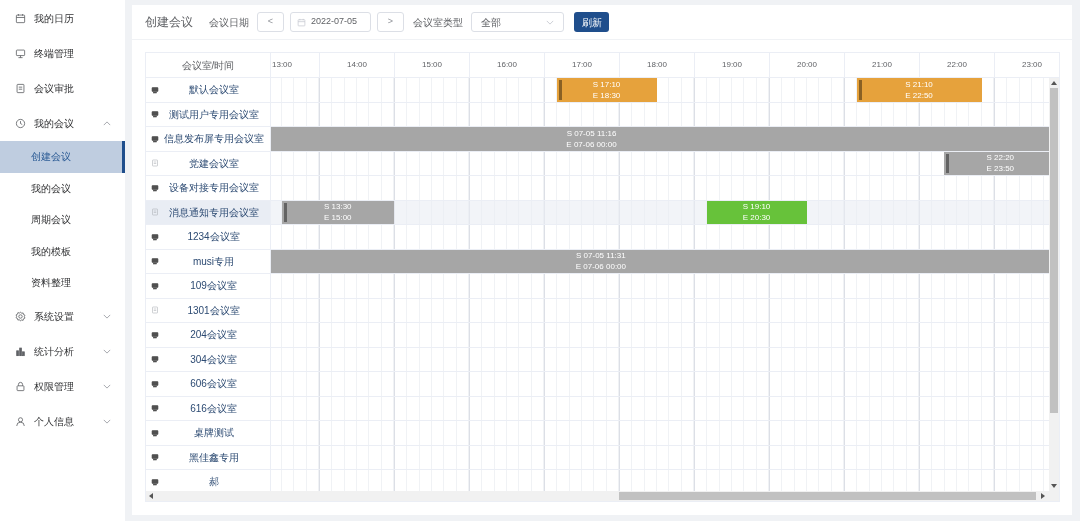 This screenshot has height=521, width=1080. Describe the element at coordinates (606, 95) in the screenshot. I see `meeting-time: E 18:30` at that location.